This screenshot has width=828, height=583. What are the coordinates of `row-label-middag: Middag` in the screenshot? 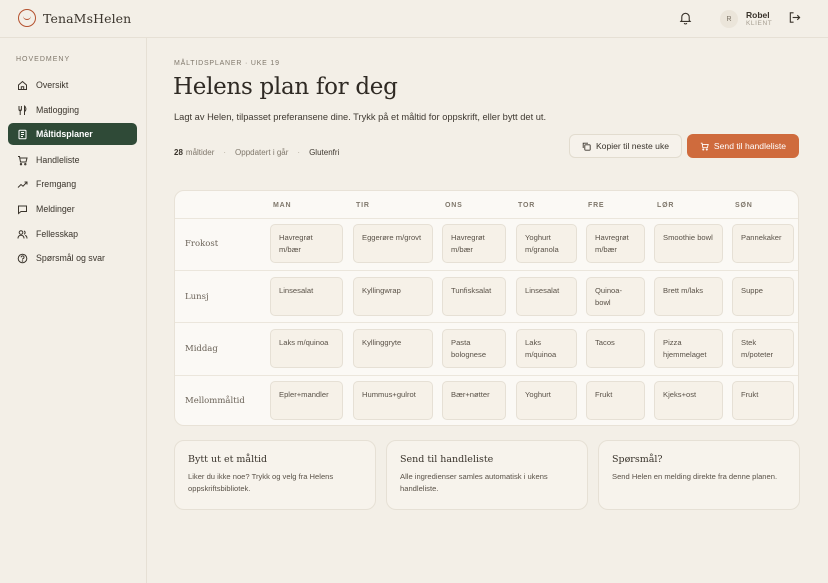 It's located at (201, 349).